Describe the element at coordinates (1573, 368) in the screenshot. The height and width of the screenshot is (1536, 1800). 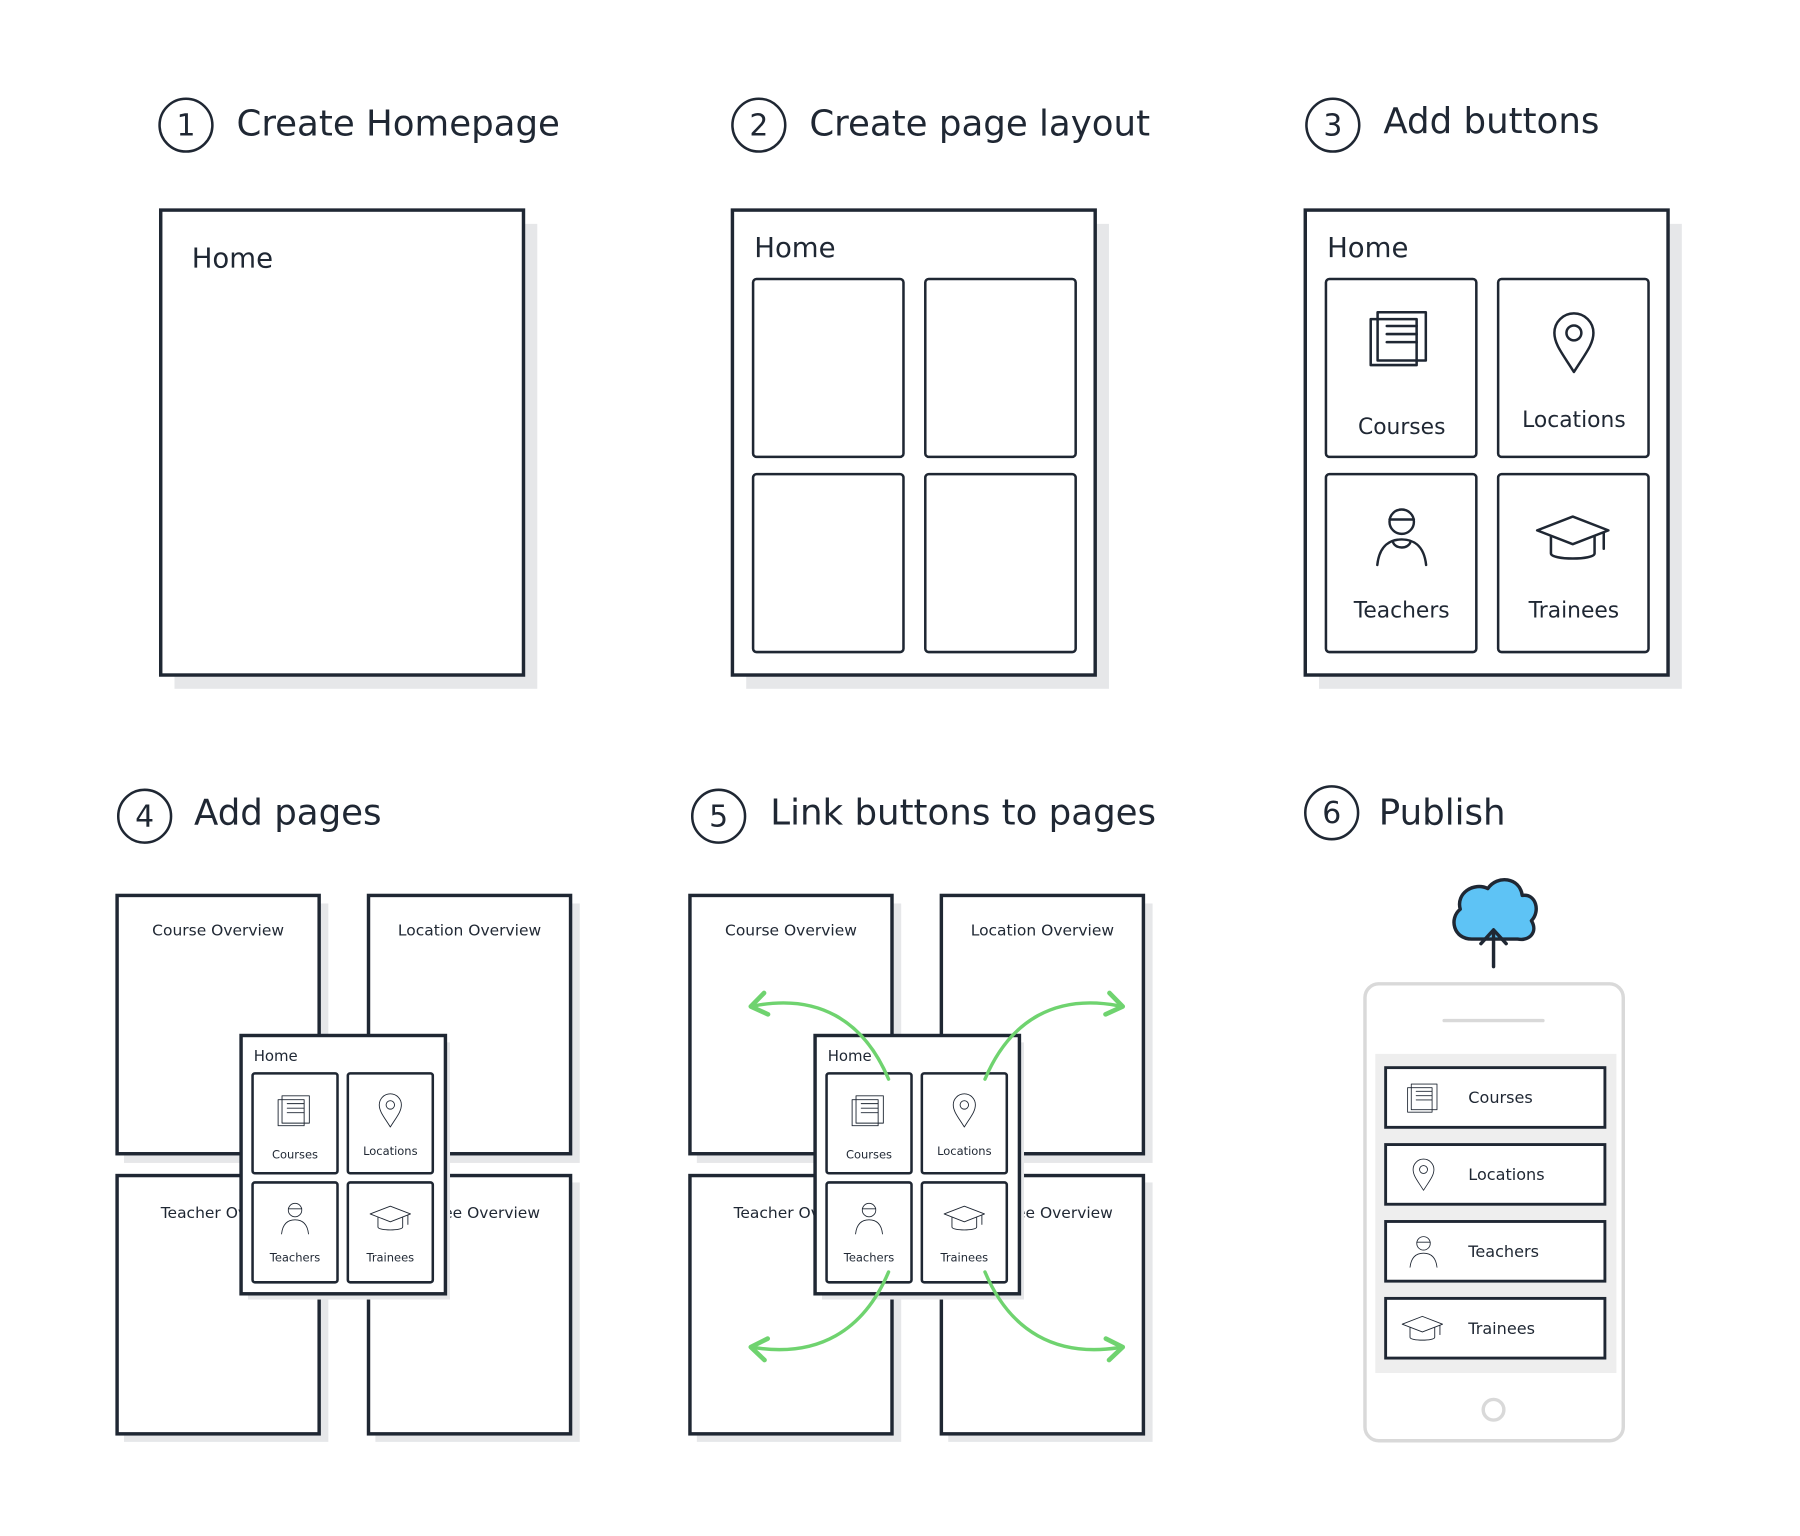
I see `locations-button: Locations` at that location.